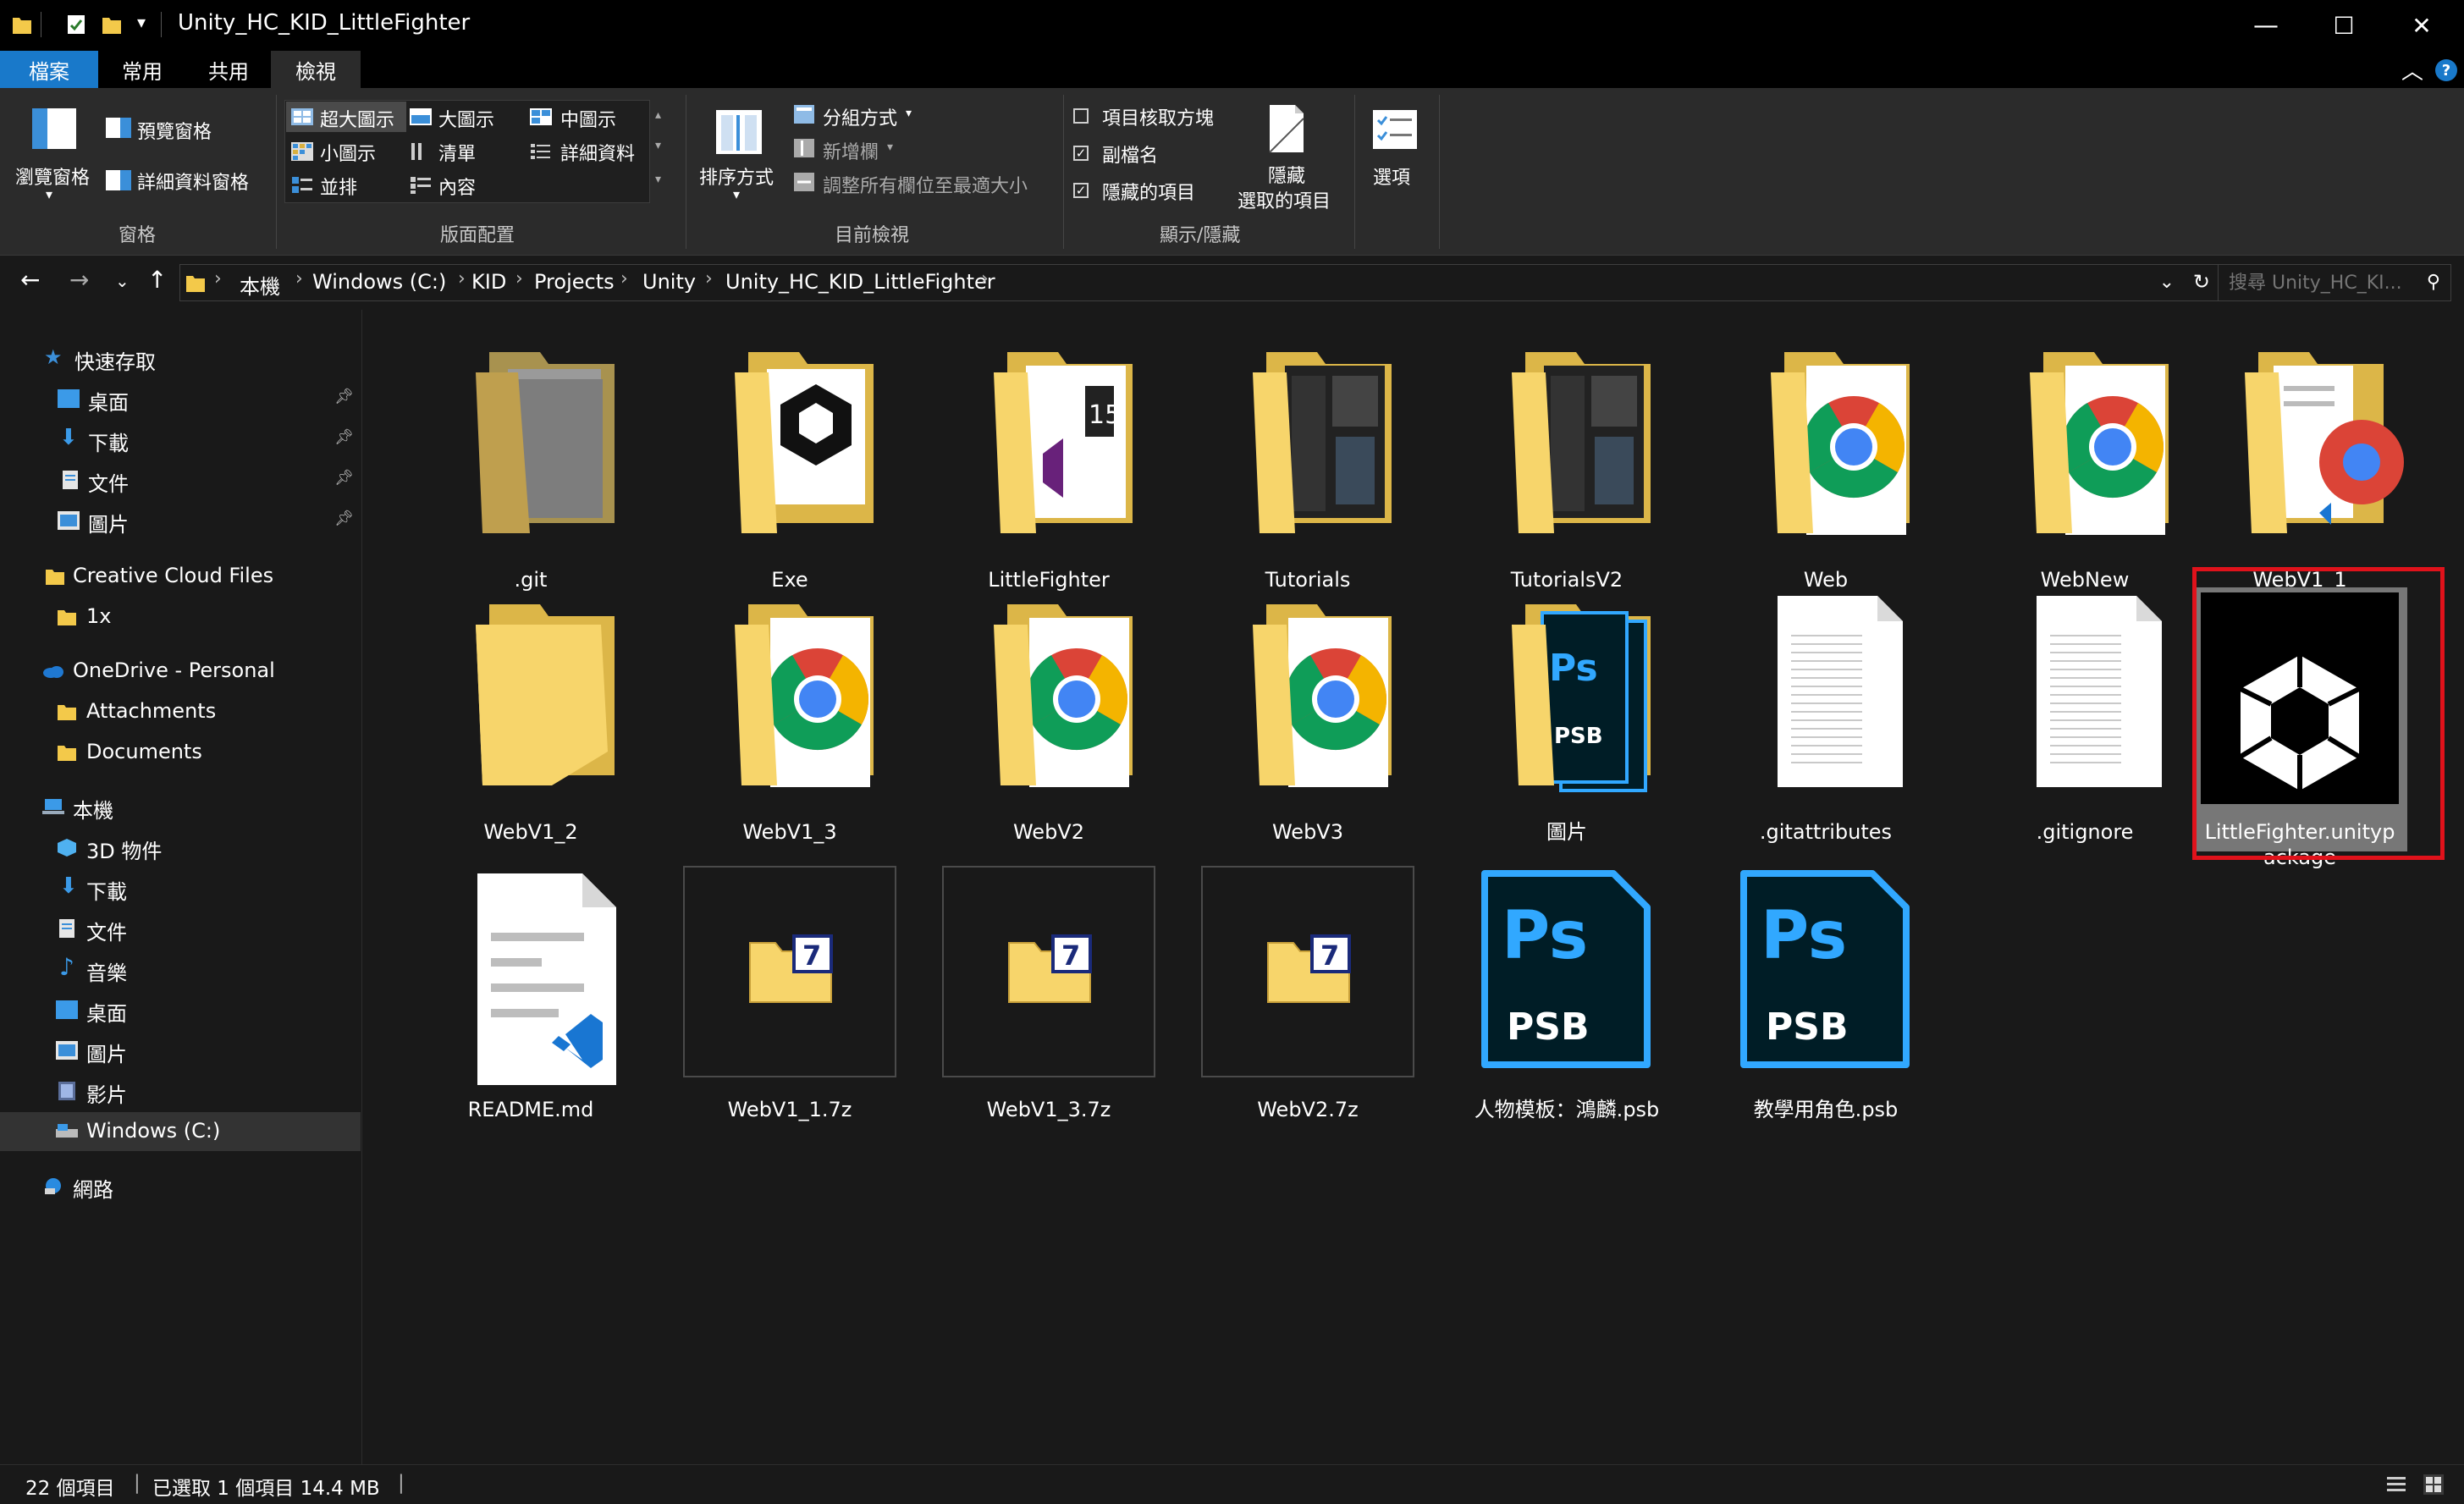  I want to click on breadcrumb-projects: Projects, so click(574, 282).